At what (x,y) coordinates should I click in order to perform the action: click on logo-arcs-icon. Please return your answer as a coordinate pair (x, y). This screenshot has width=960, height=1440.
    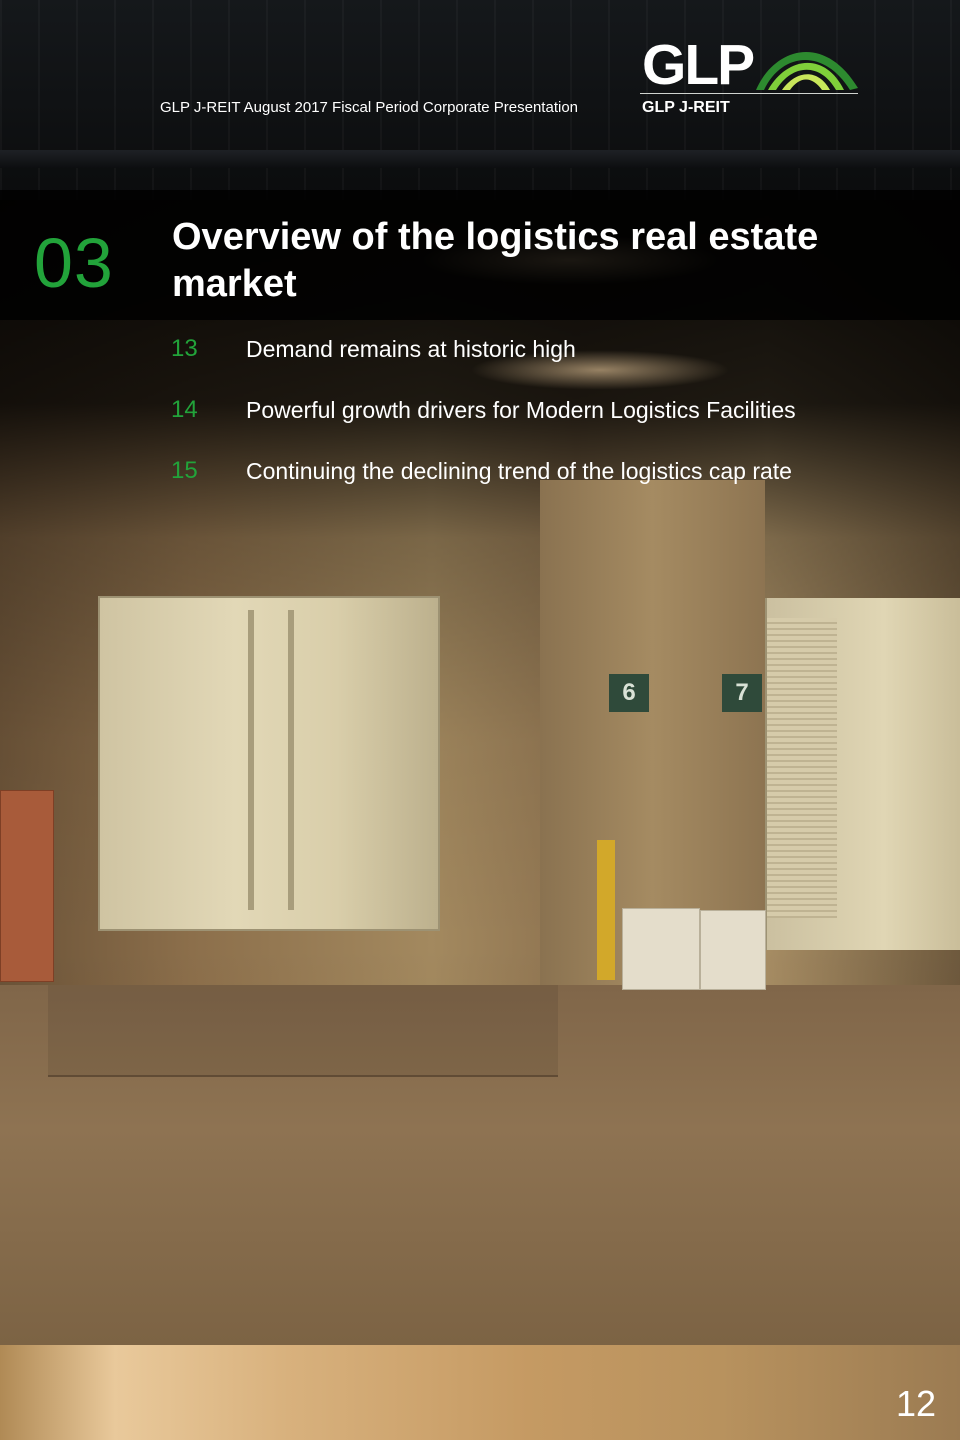
    Looking at the image, I should click on (807, 70).